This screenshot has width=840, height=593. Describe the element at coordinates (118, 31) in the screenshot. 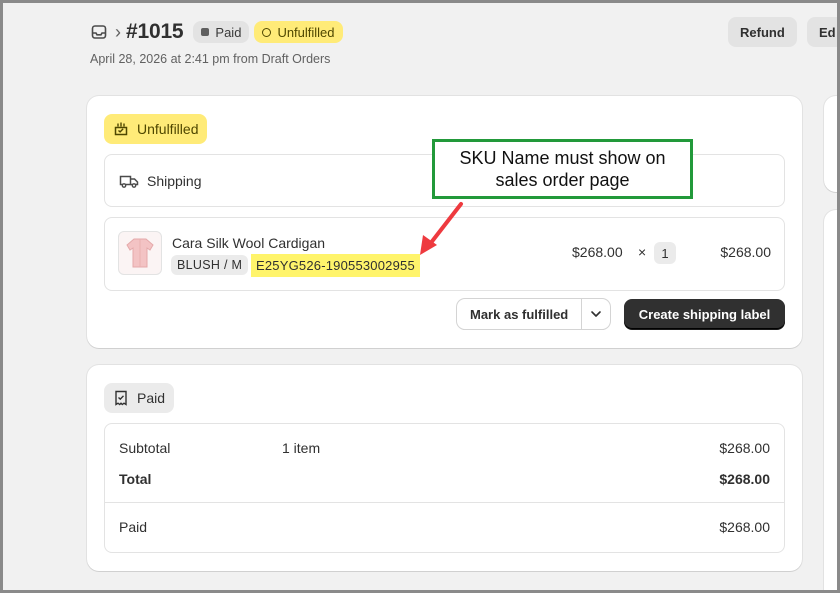

I see `breadcrumb-chevron-icon: ›` at that location.